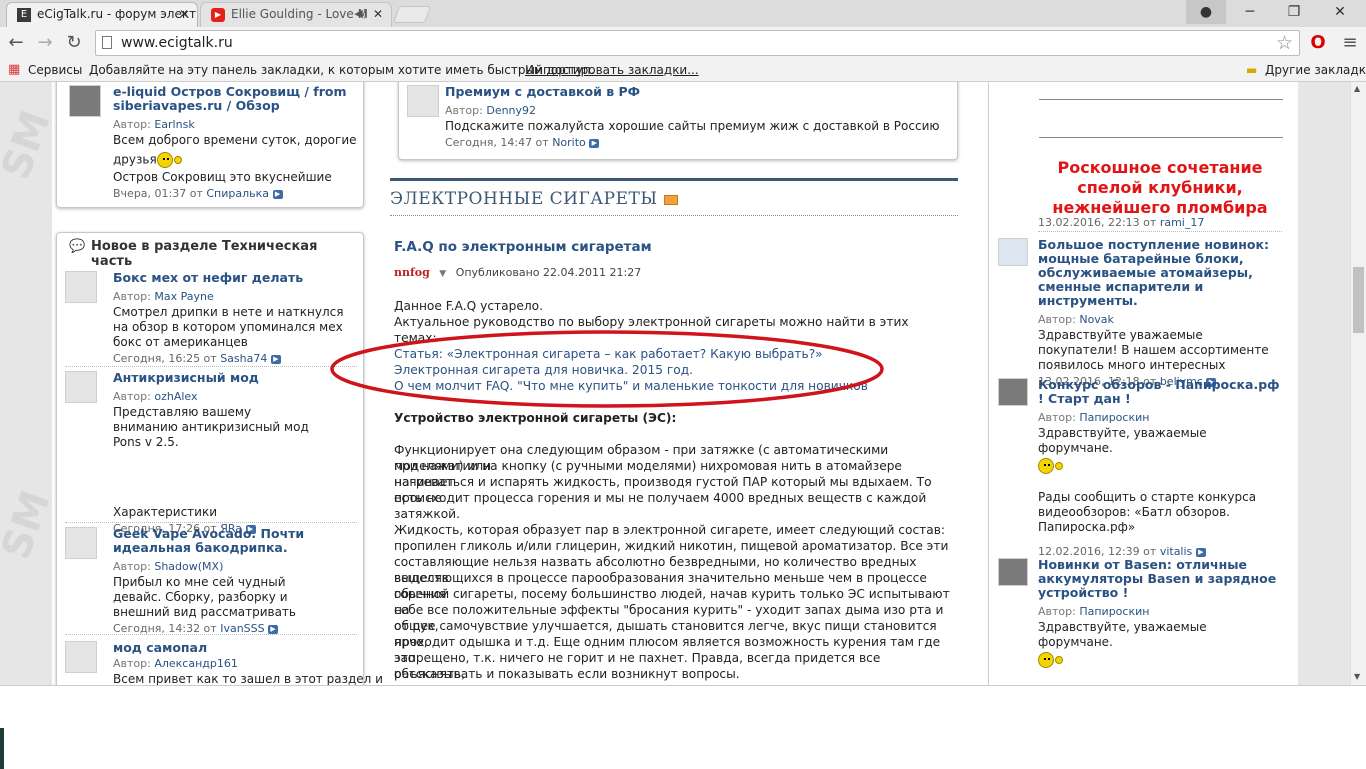  What do you see at coordinates (117, 14) in the screenshot?
I see `tab-title: eCigTalk.ru - форум элект` at bounding box center [117, 14].